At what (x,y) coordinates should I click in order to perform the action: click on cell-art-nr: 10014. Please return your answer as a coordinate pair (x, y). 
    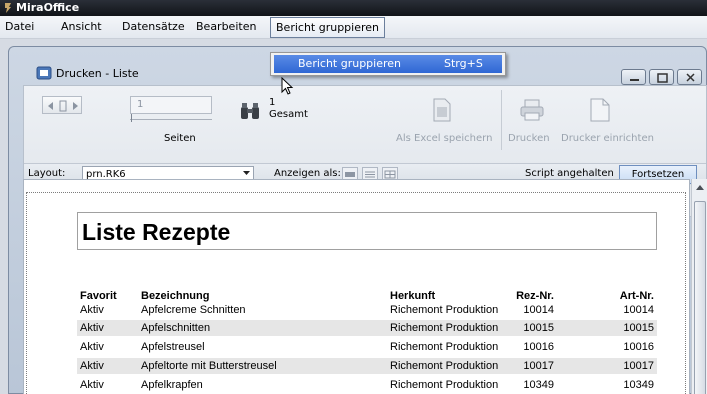
    Looking at the image, I should click on (638, 310).